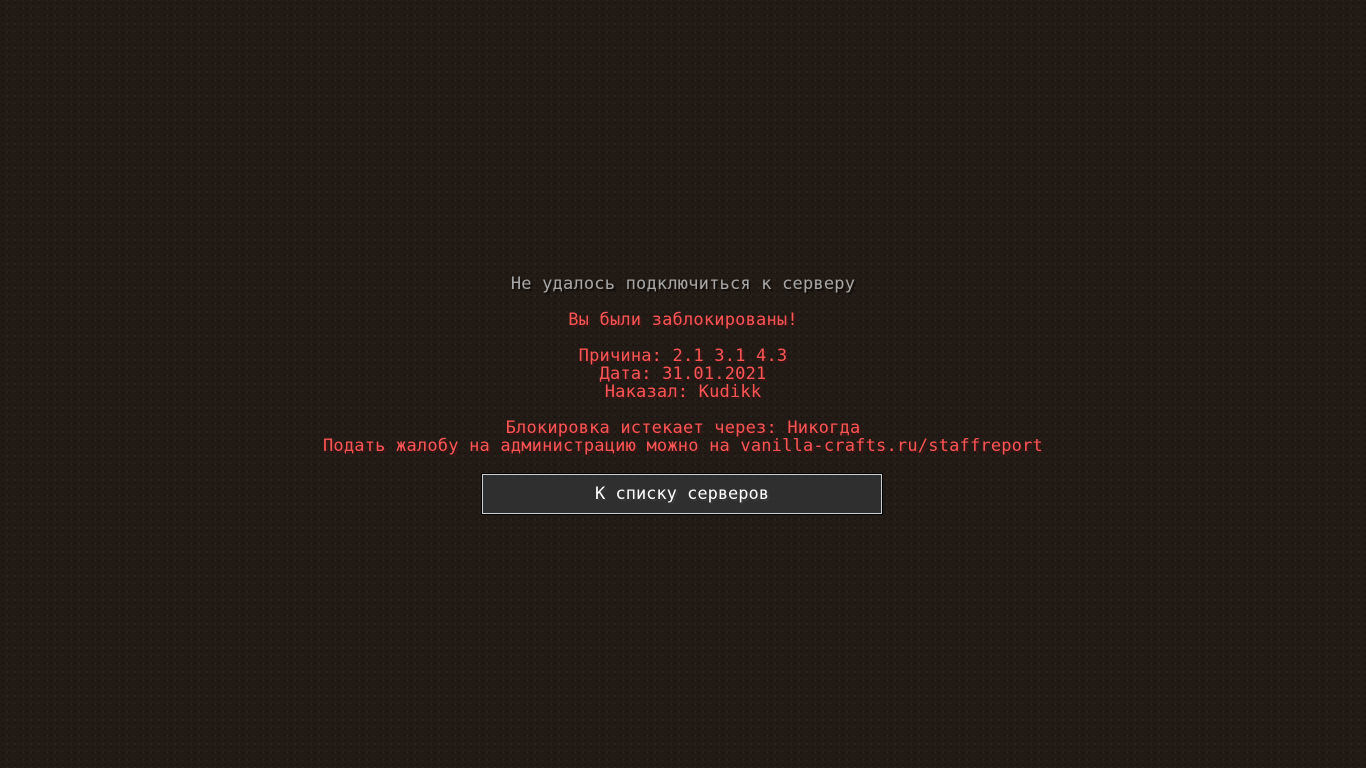 The width and height of the screenshot is (1366, 768). I want to click on ban-reason: Причина: 2.1 3.1 4.3, so click(683, 356).